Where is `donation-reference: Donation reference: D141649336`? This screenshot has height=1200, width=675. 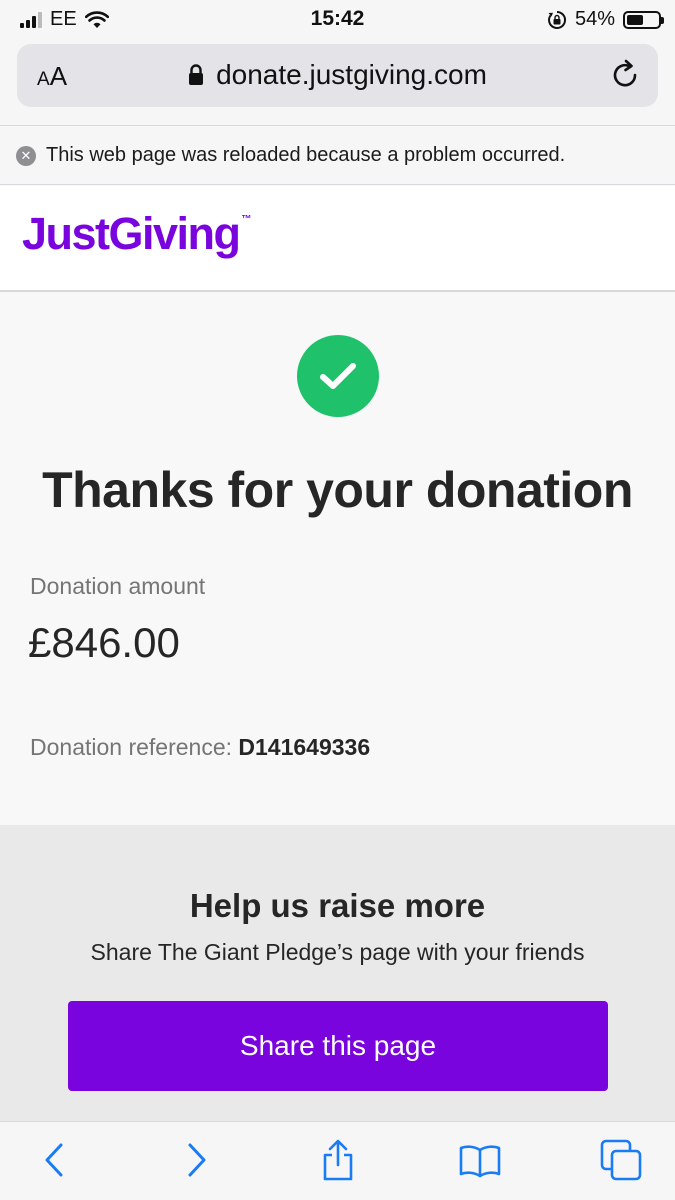
donation-reference: Donation reference: D141649336 is located at coordinates (200, 747).